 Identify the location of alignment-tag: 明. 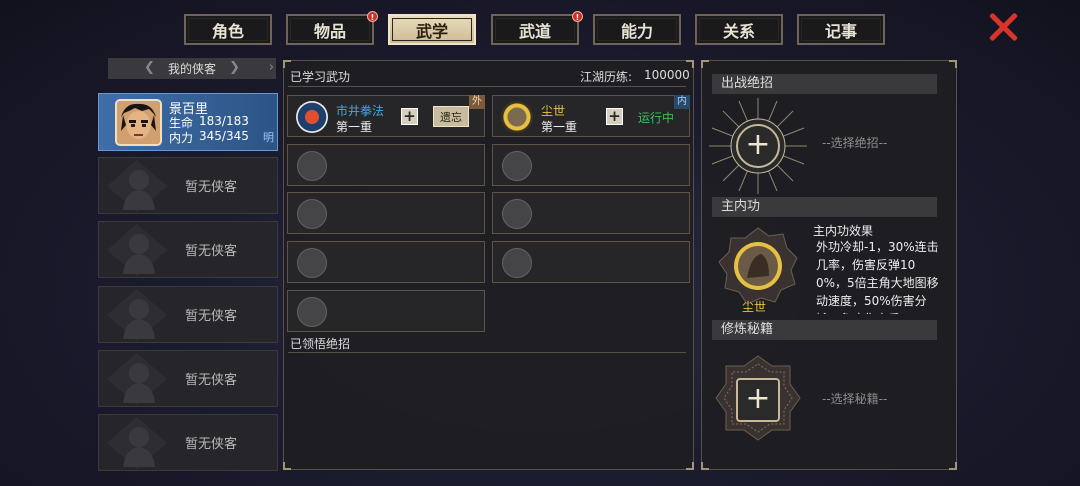
(268, 137).